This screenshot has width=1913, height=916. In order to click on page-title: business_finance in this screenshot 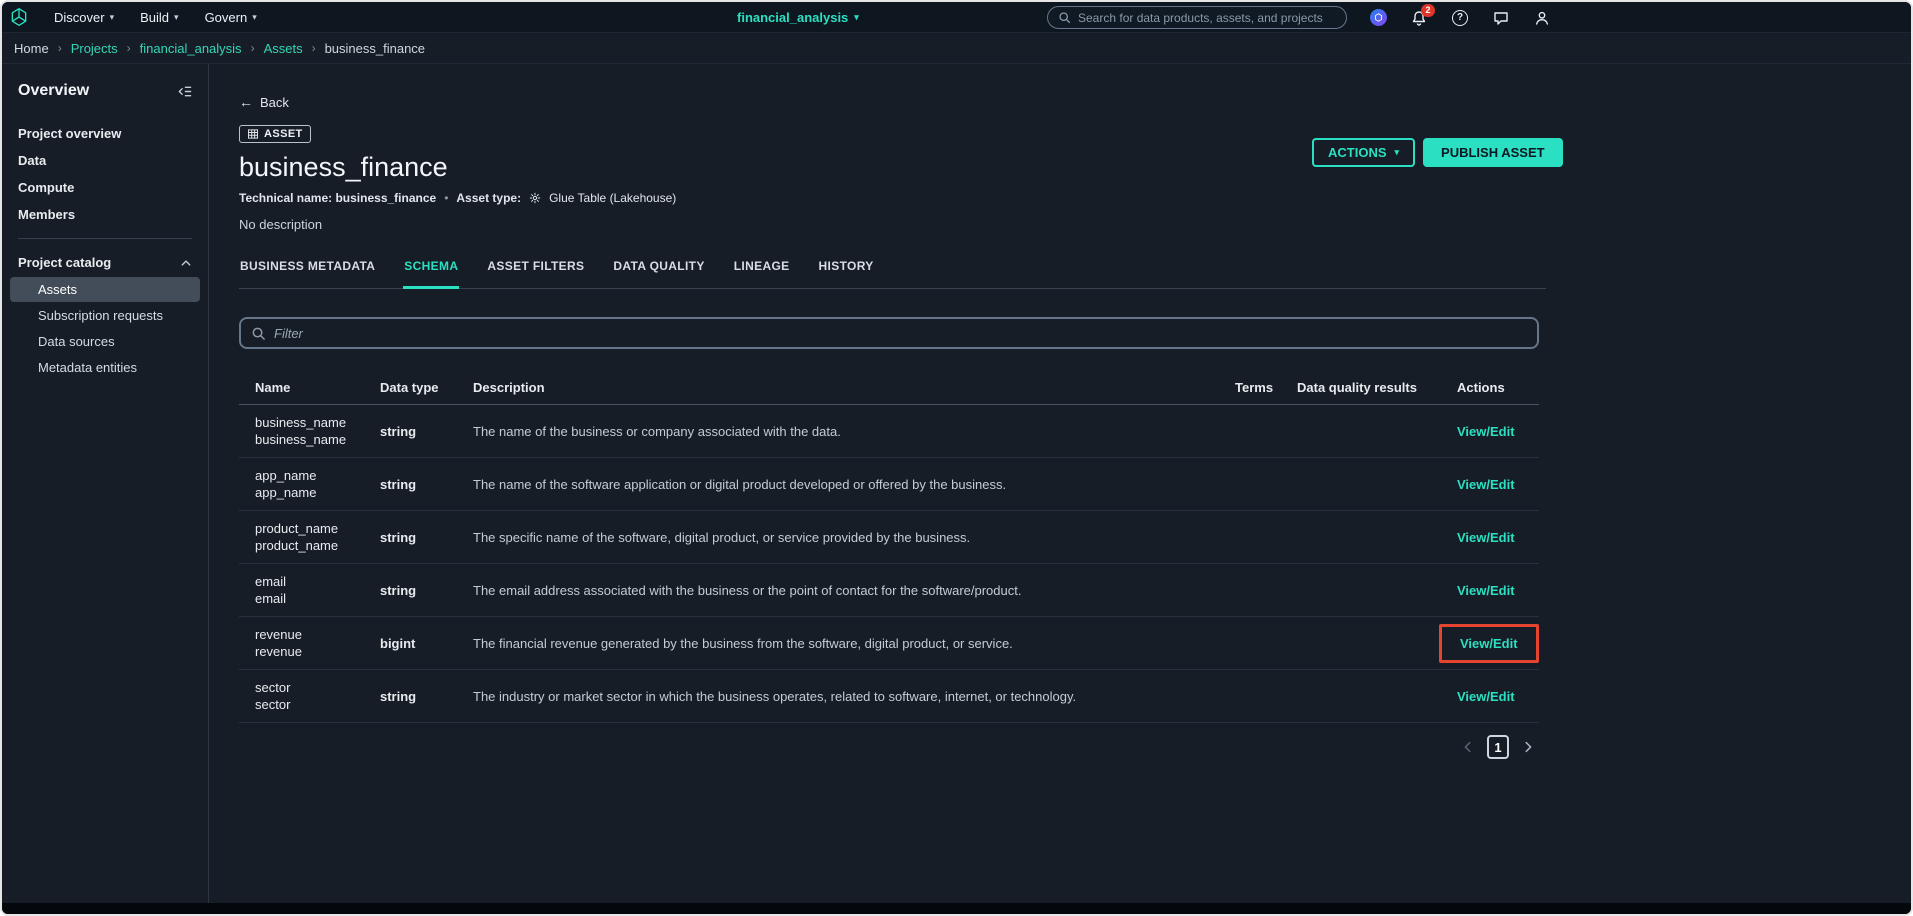, I will do `click(343, 167)`.